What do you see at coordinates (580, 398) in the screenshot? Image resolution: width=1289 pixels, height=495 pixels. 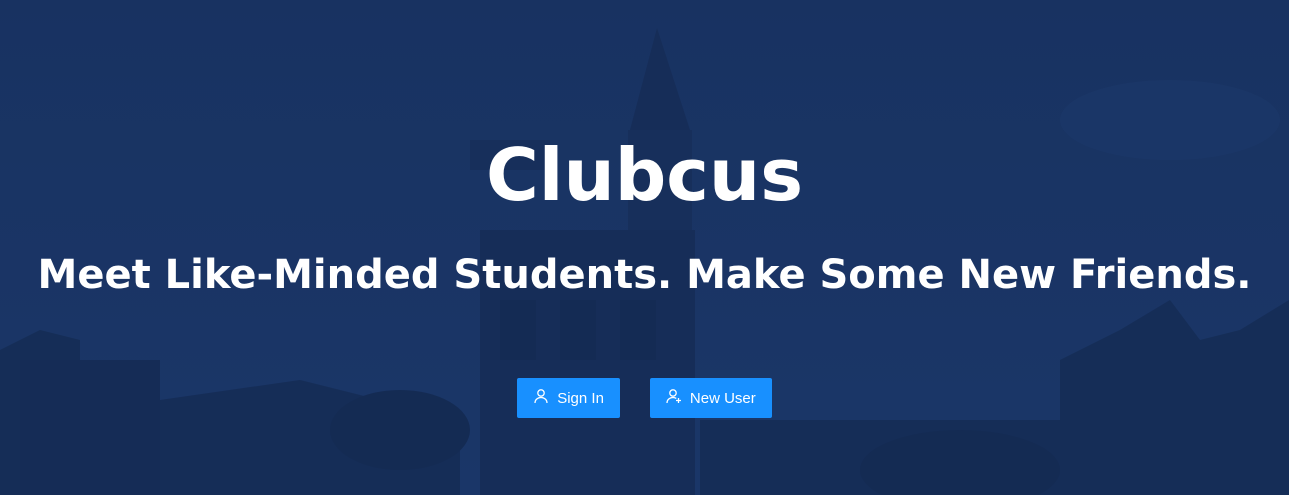 I see `sign-in-label: Sign In` at bounding box center [580, 398].